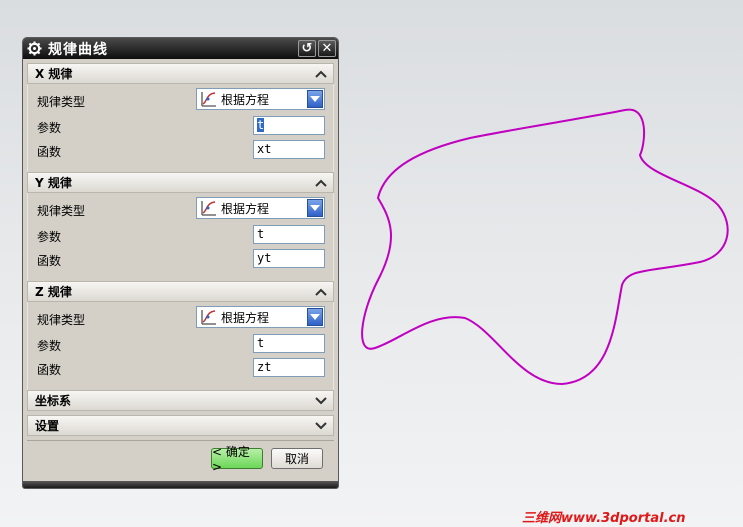  What do you see at coordinates (180, 400) in the screenshot?
I see `section-header-csys: 坐标系` at bounding box center [180, 400].